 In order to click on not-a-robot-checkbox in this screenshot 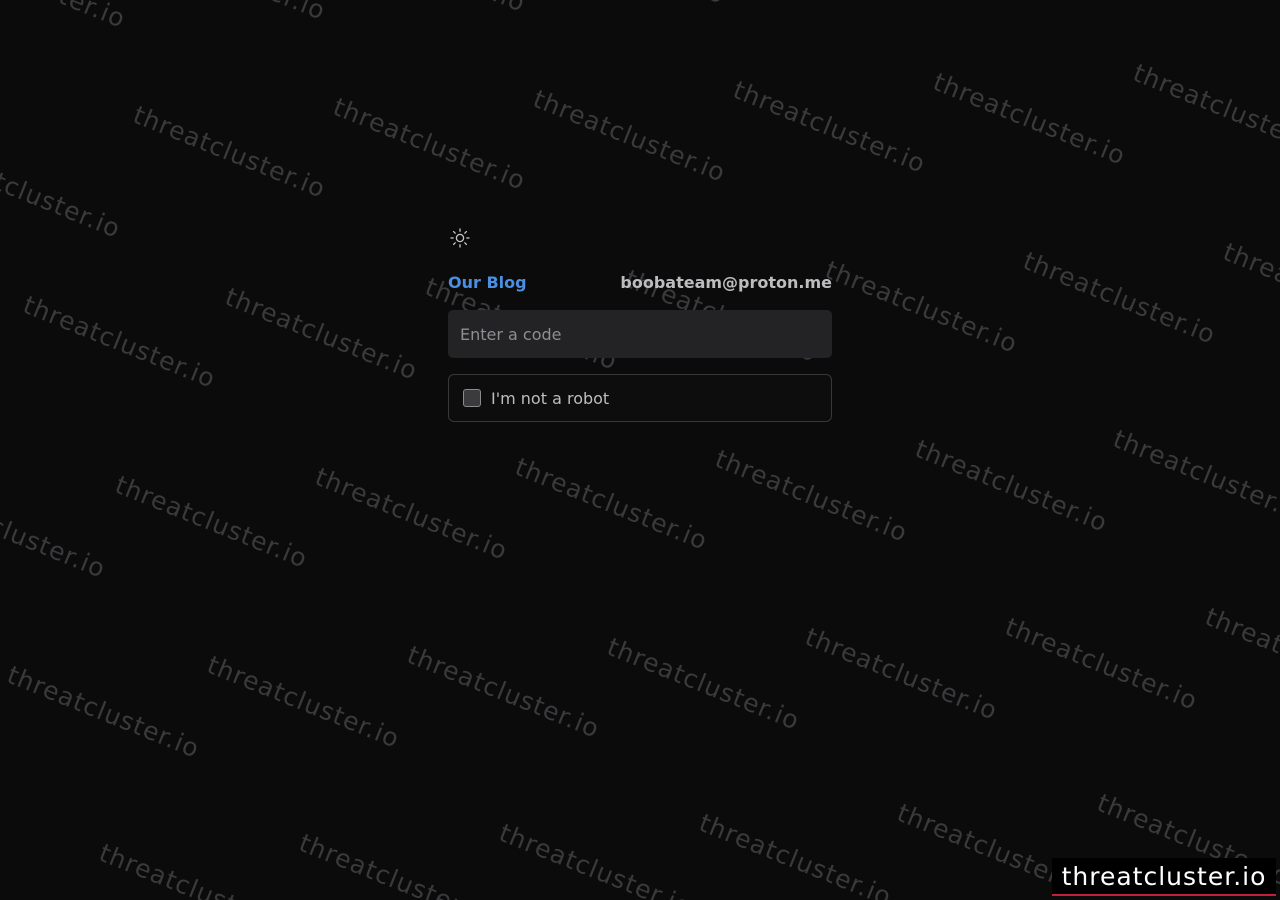, I will do `click(472, 398)`.